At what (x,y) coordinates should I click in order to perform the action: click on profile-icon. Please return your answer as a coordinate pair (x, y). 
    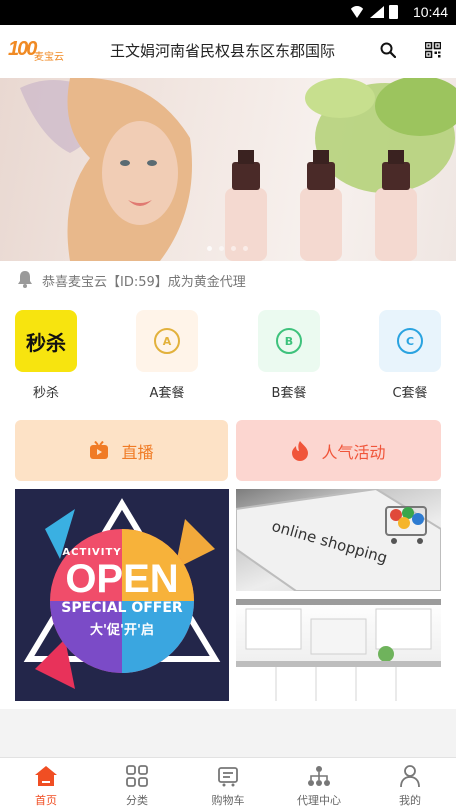
    Looking at the image, I should click on (410, 776).